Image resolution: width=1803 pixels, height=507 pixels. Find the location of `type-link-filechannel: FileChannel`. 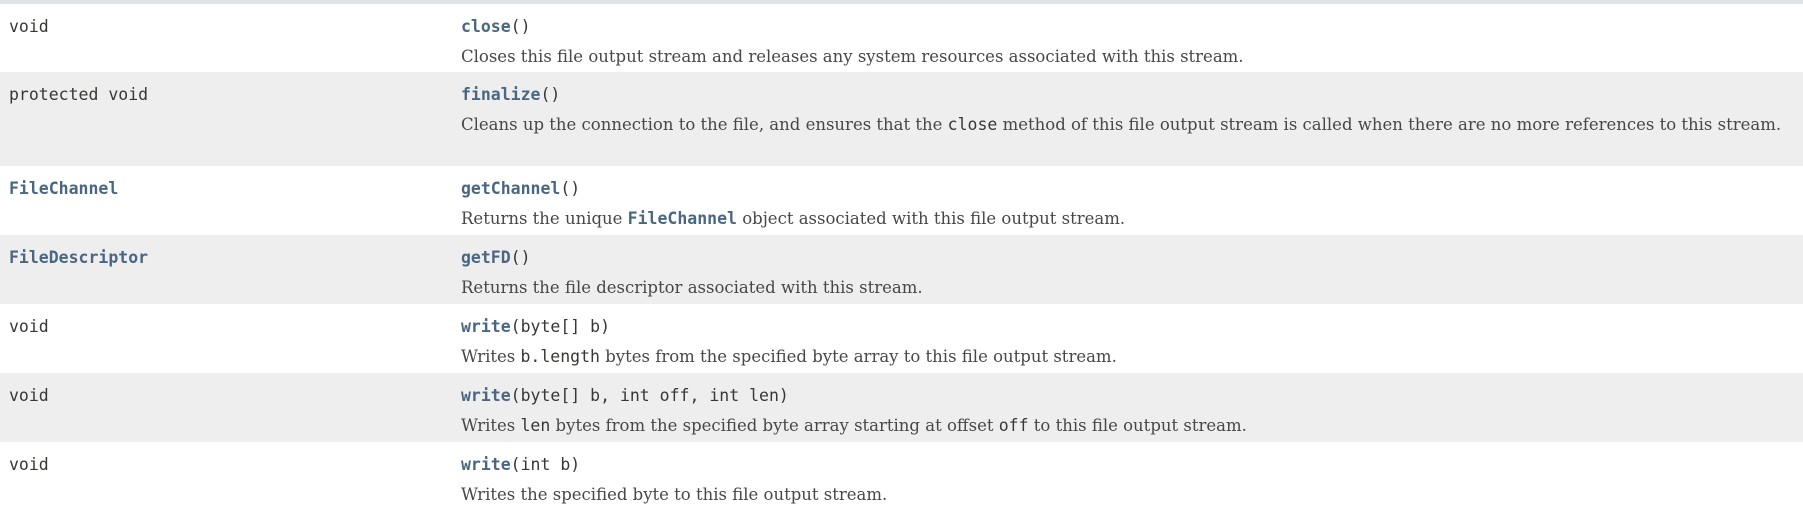

type-link-filechannel: FileChannel is located at coordinates (63, 188).